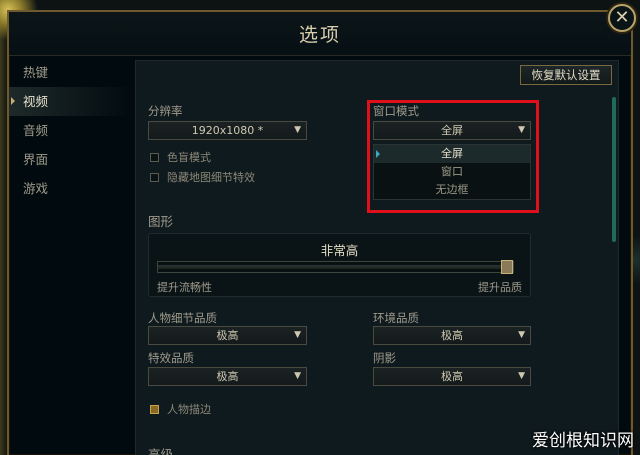  Describe the element at coordinates (396, 318) in the screenshot. I see `environment-quality-label: 环境品质` at that location.